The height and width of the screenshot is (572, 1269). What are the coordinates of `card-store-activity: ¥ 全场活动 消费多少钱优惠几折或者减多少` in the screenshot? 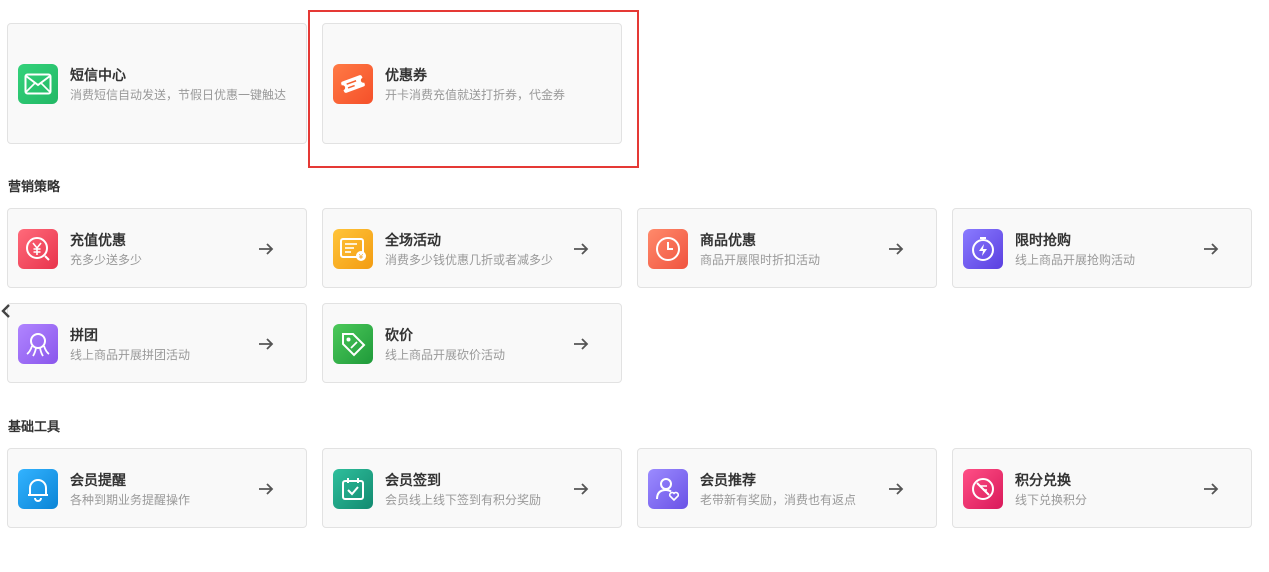 It's located at (472, 248).